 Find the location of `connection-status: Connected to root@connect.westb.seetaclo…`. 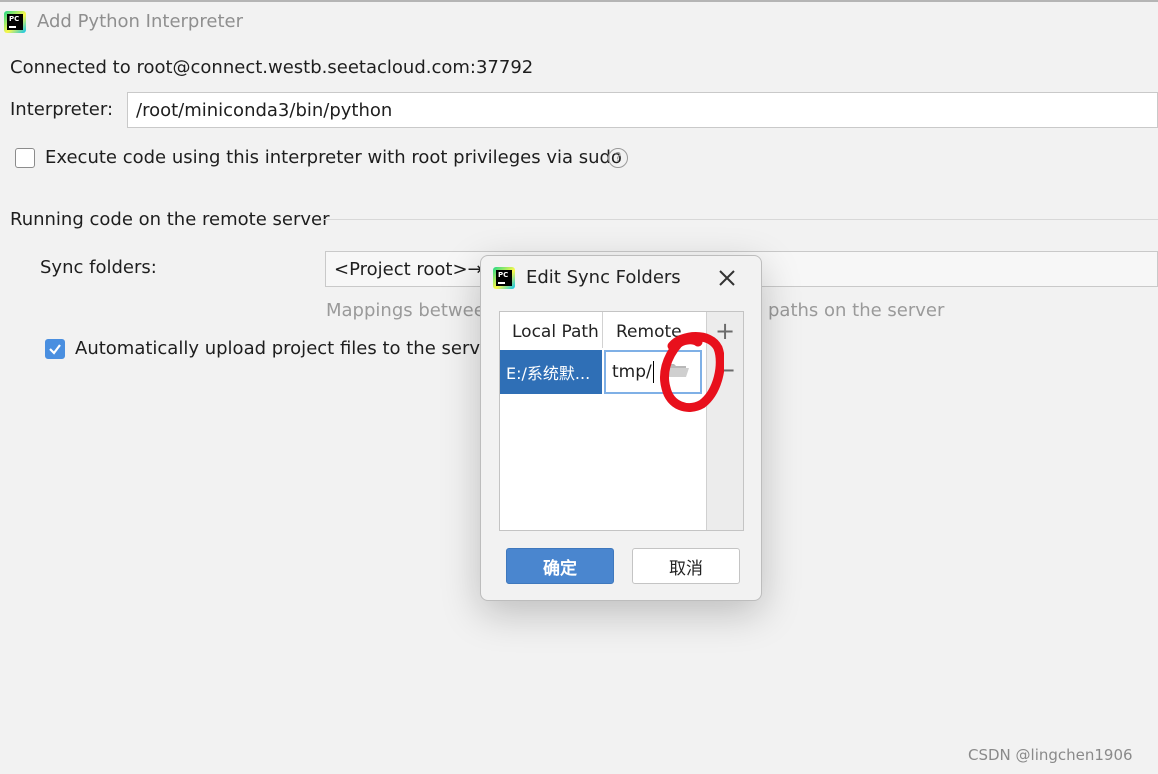

connection-status: Connected to root@connect.westb.seetaclo… is located at coordinates (272, 67).